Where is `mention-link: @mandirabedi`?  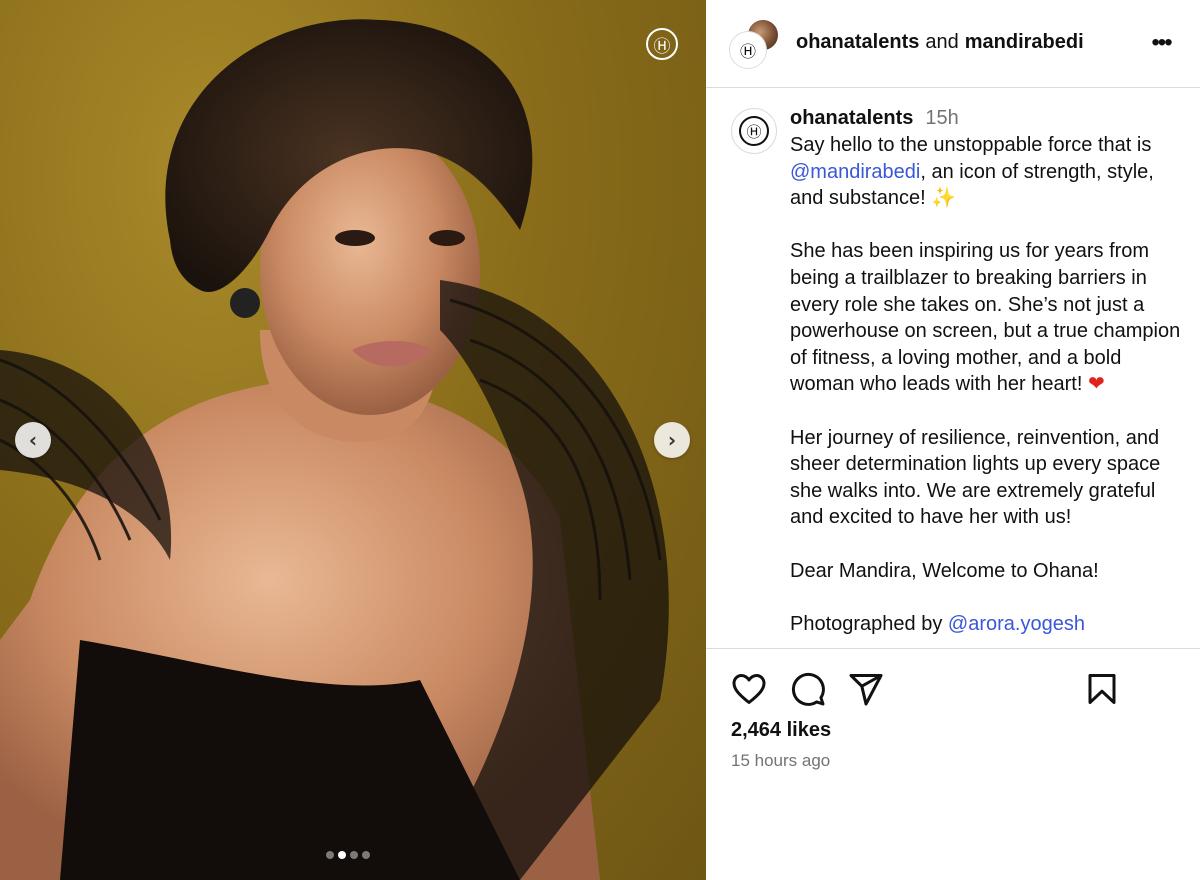
mention-link: @mandirabedi is located at coordinates (855, 172).